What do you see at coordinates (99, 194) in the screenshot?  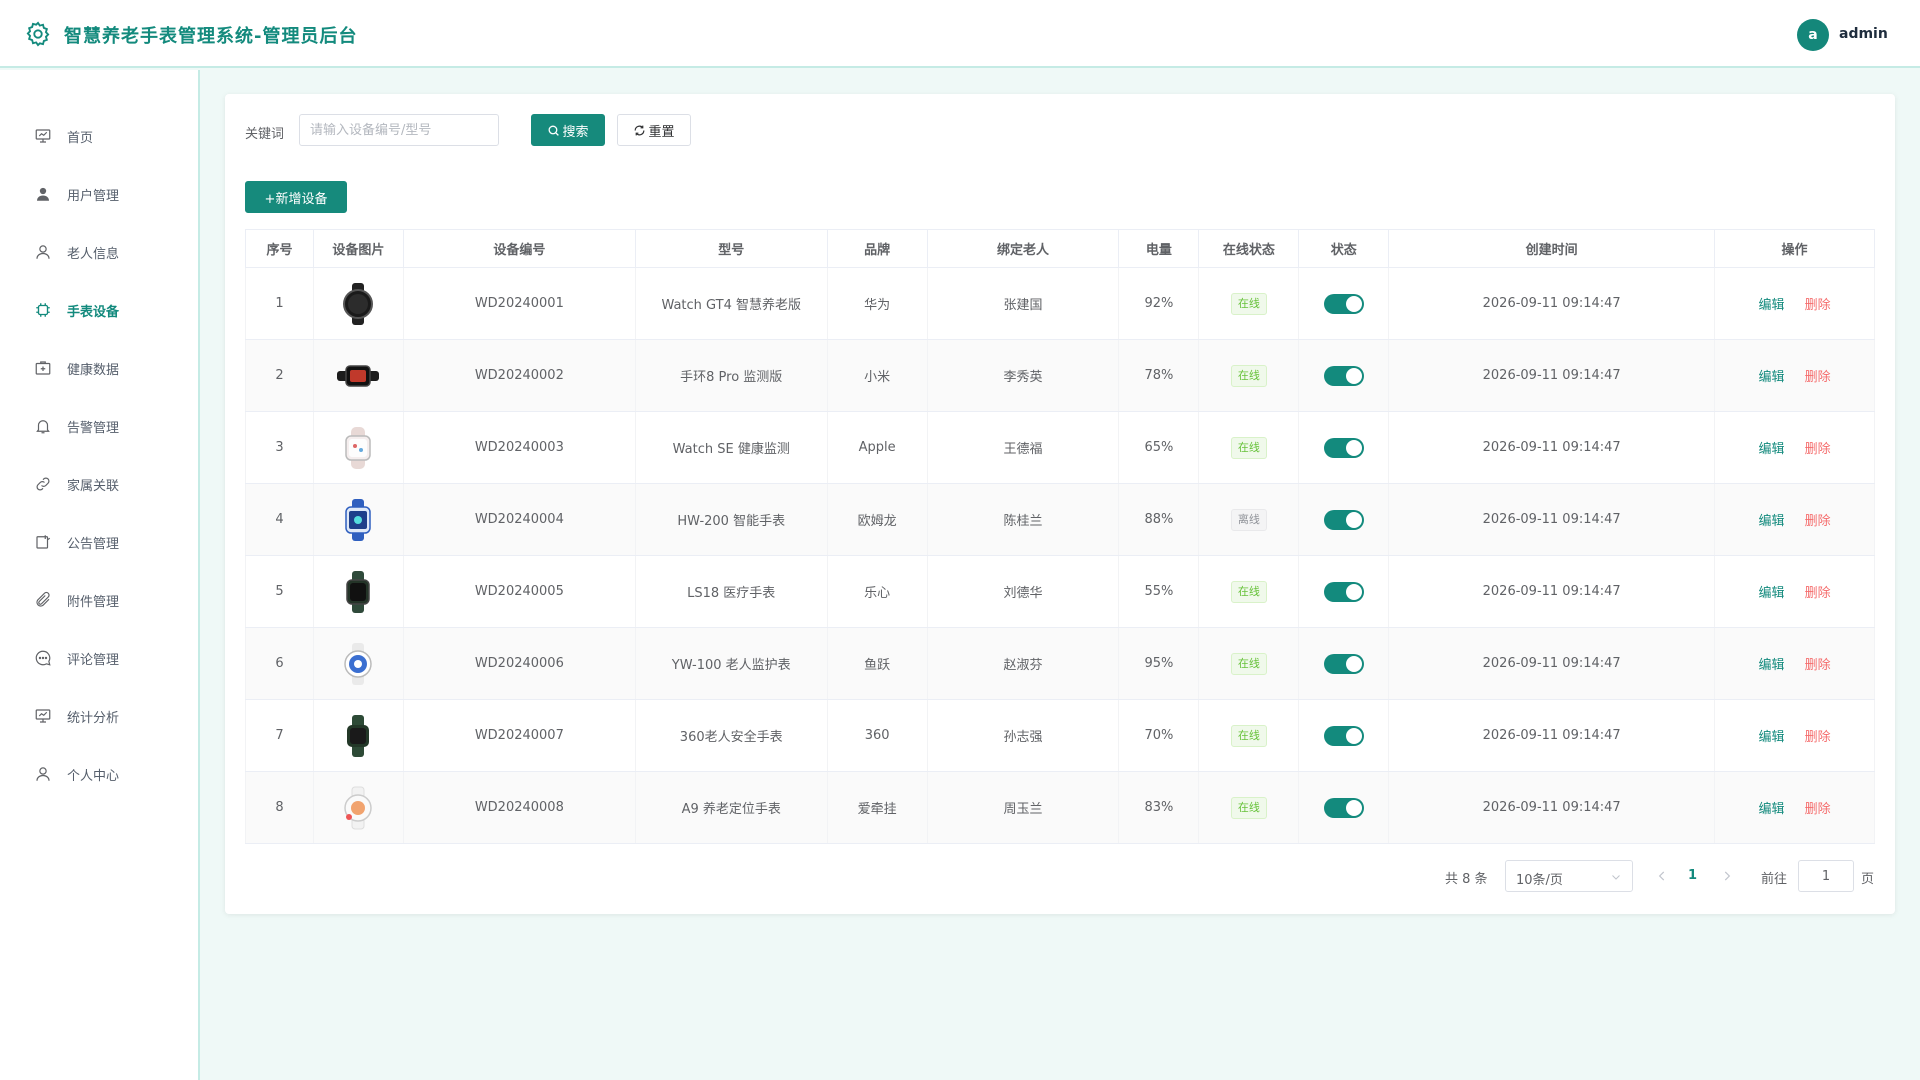 I see `sidebar-item-users: 用户管理` at bounding box center [99, 194].